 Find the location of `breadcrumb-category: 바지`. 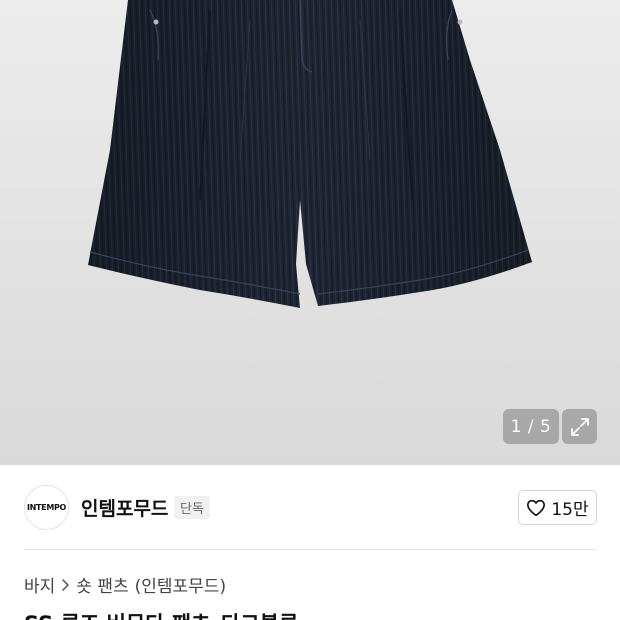

breadcrumb-category: 바지 is located at coordinates (39, 584).